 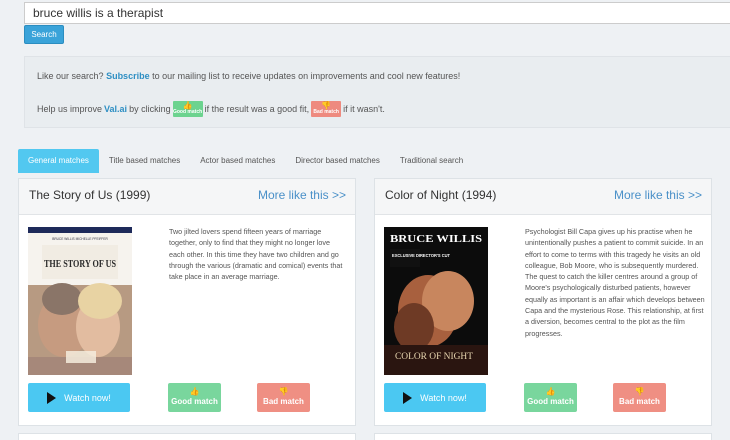 I want to click on mini-bad-match-badge: 👎 Bad match, so click(x=326, y=109).